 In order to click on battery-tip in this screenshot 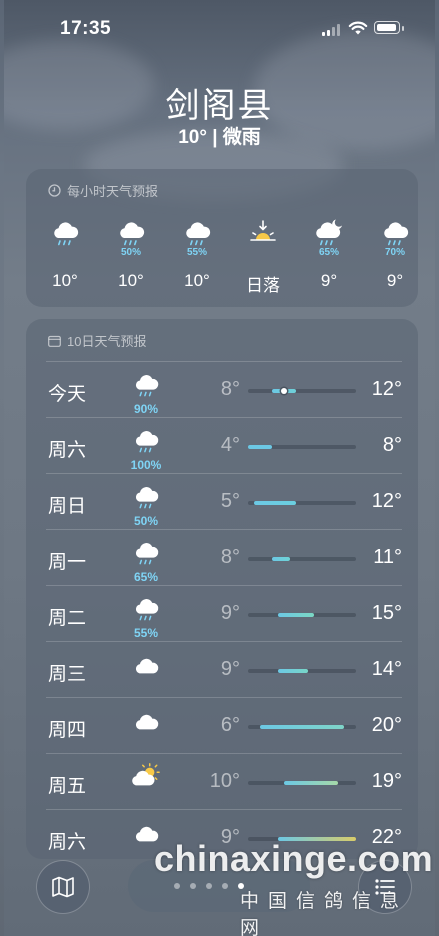, I will do `click(403, 28)`.